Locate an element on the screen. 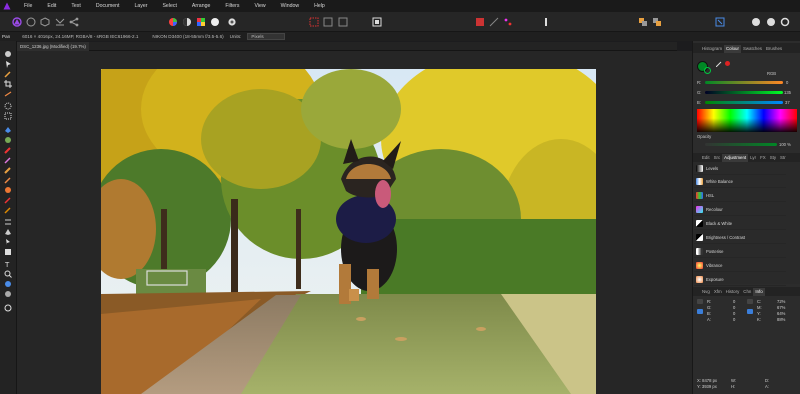 The image size is (800, 394). tab-sty: Sty is located at coordinates (773, 158).